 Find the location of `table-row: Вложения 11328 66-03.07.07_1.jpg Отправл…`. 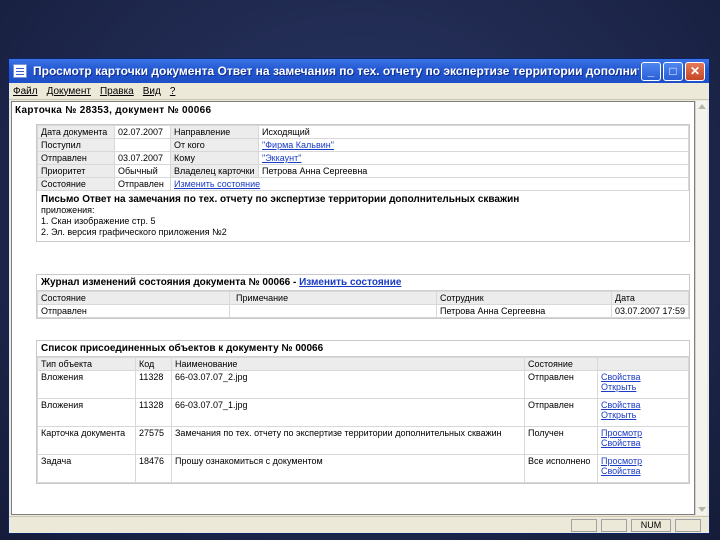

table-row: Вложения 11328 66-03.07.07_1.jpg Отправл… is located at coordinates (363, 412).